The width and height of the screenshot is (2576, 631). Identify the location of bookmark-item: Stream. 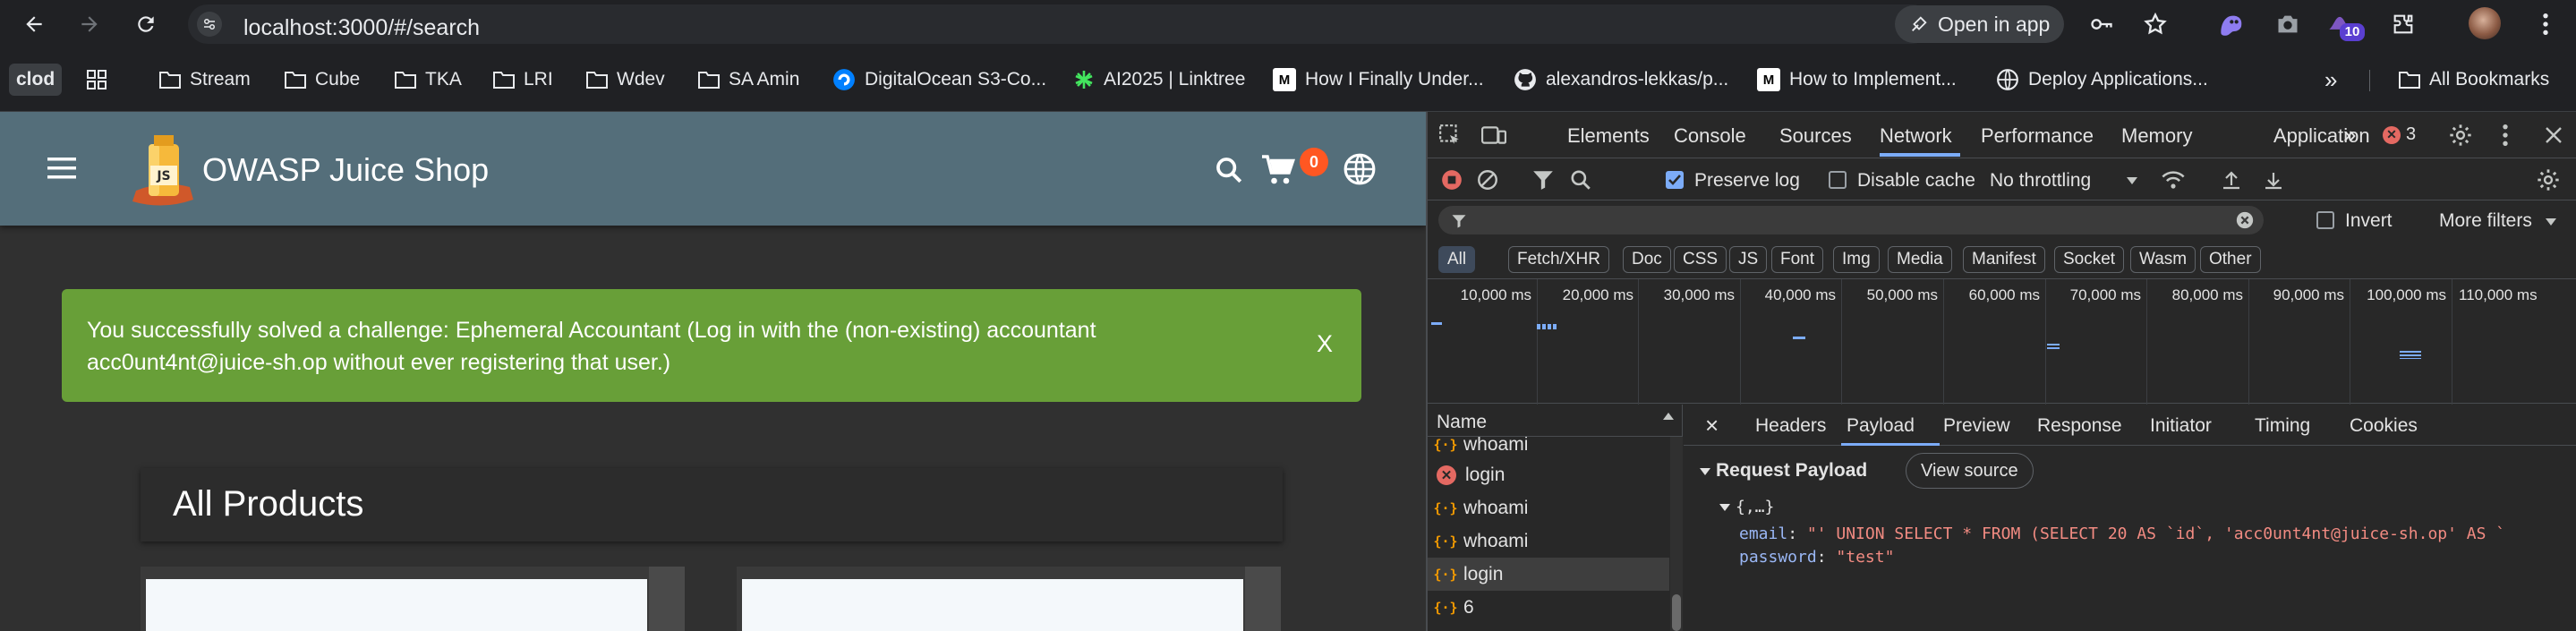
(205, 80).